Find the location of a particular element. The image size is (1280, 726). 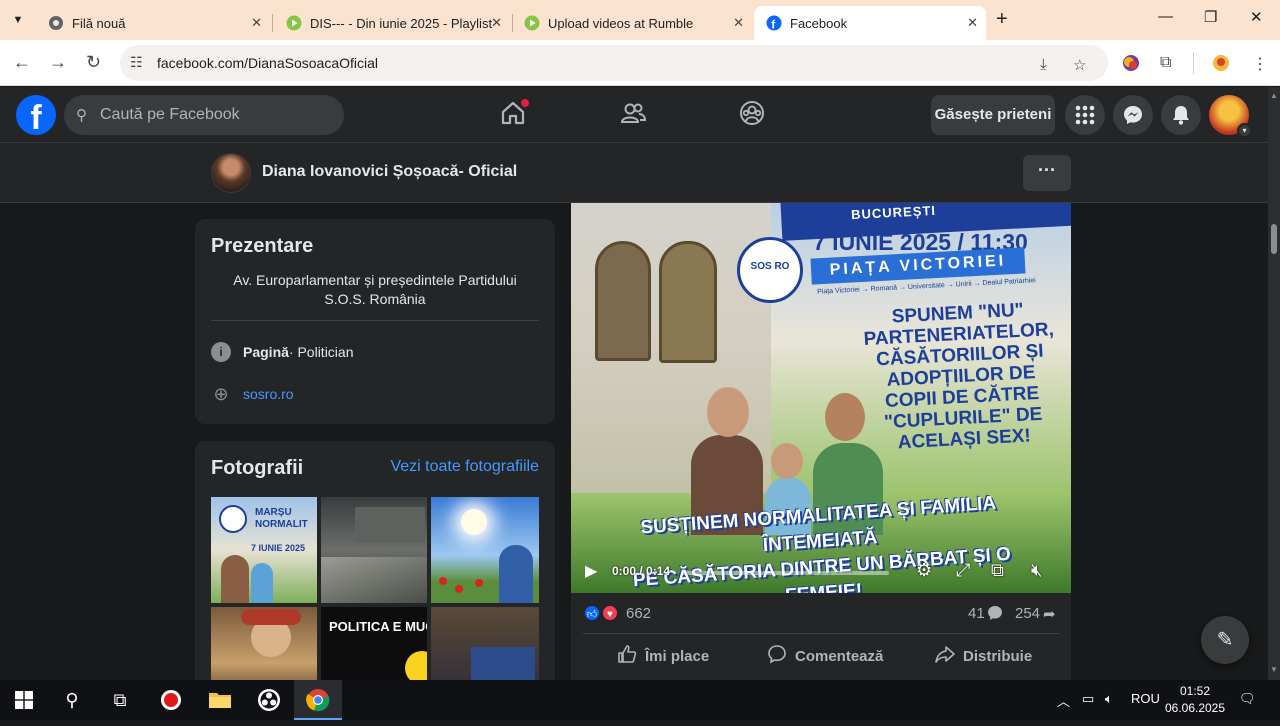

address-bar: ☷ facebook.com/DianaSosoacaOficial ⤓ ☆ is located at coordinates (614, 63).